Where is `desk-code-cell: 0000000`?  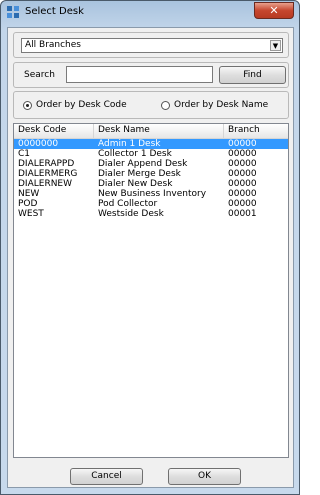
desk-code-cell: 0000000 is located at coordinates (38, 144).